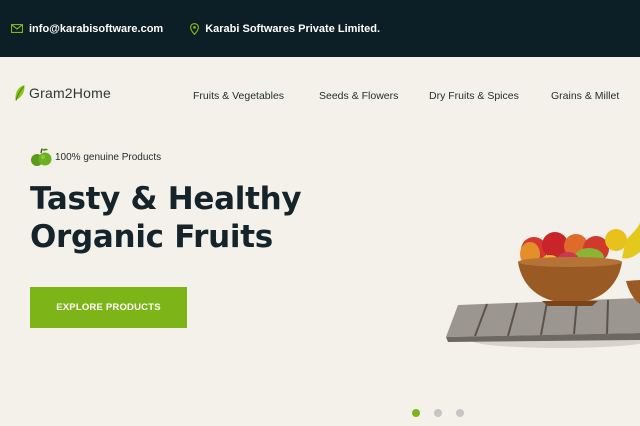  What do you see at coordinates (256, 96) in the screenshot?
I see `nav-item-fruits-vegetables: Fruits & Vegetables` at bounding box center [256, 96].